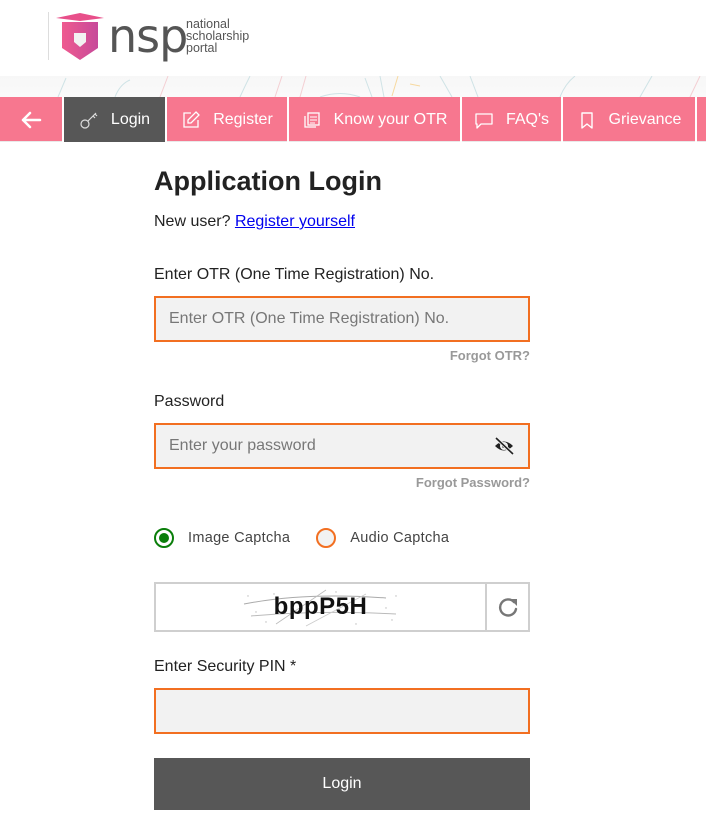 The image size is (706, 823). Describe the element at coordinates (89, 120) in the screenshot. I see `key-icon` at that location.